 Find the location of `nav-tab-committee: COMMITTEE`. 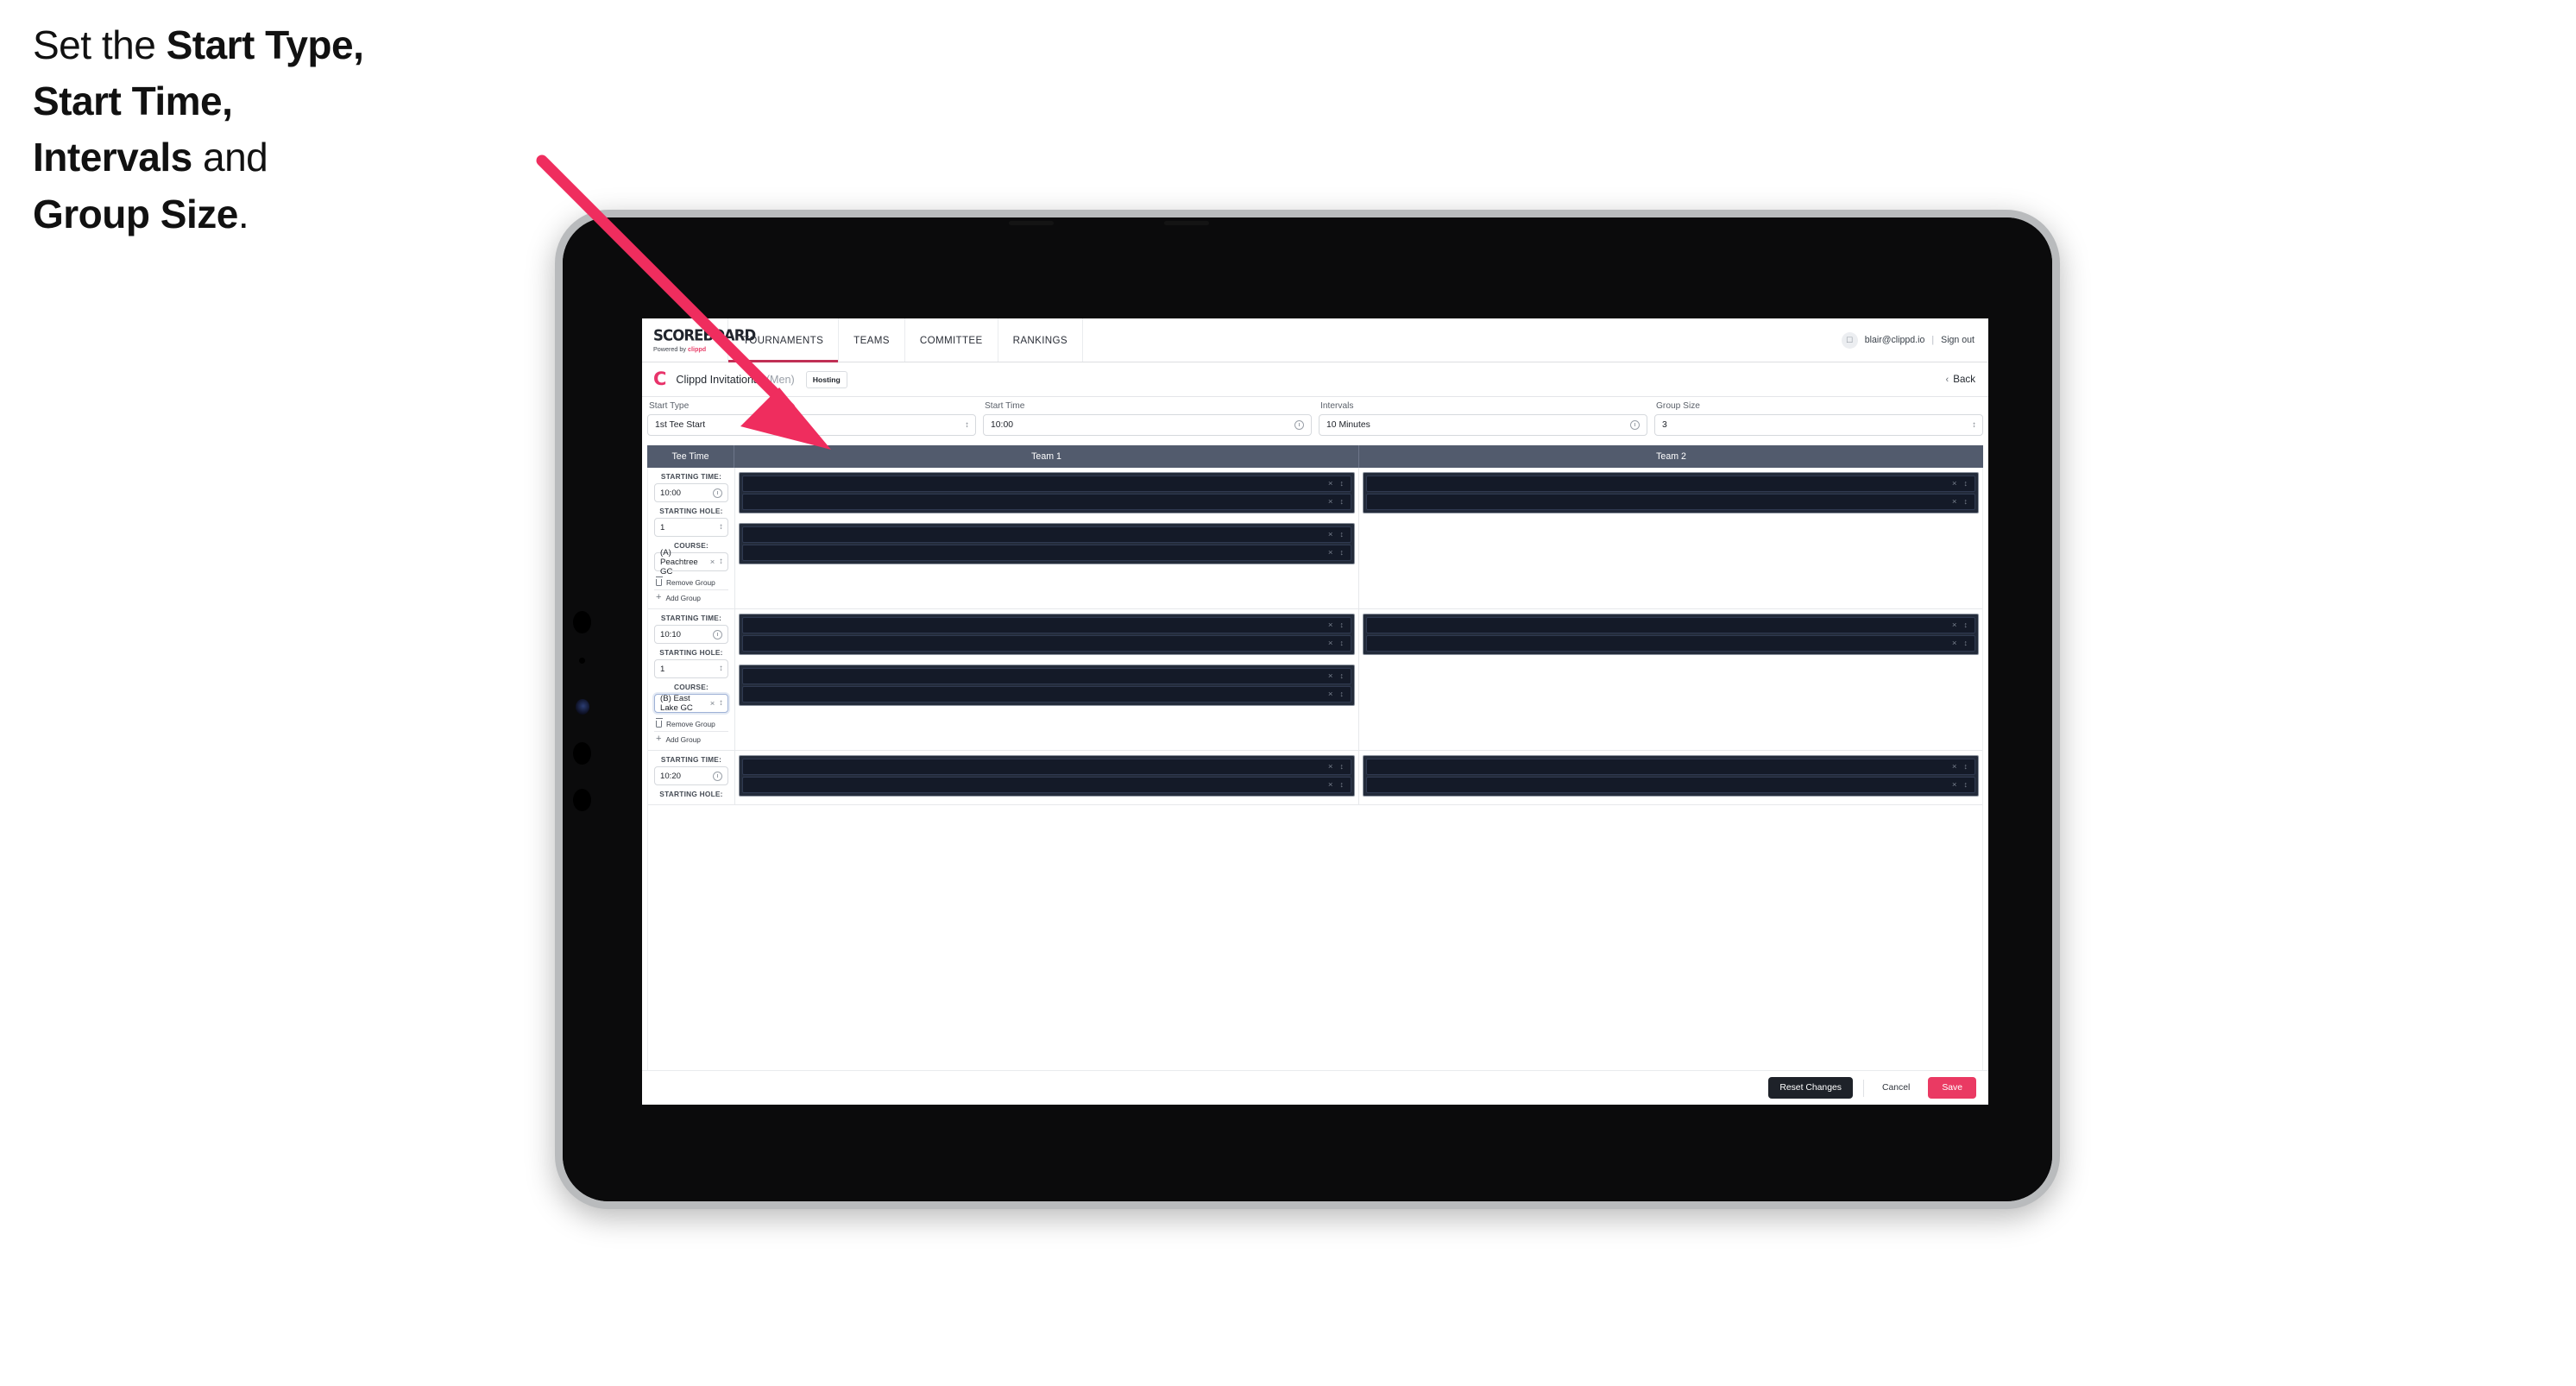

nav-tab-committee: COMMITTEE is located at coordinates (951, 340).